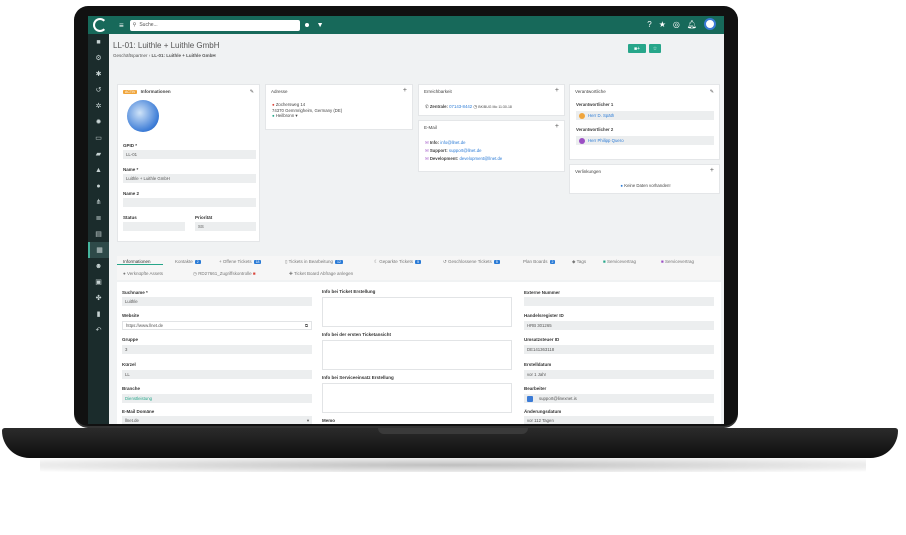 This screenshot has height=535, width=906. Describe the element at coordinates (189, 202) in the screenshot. I see `name2-field` at that location.